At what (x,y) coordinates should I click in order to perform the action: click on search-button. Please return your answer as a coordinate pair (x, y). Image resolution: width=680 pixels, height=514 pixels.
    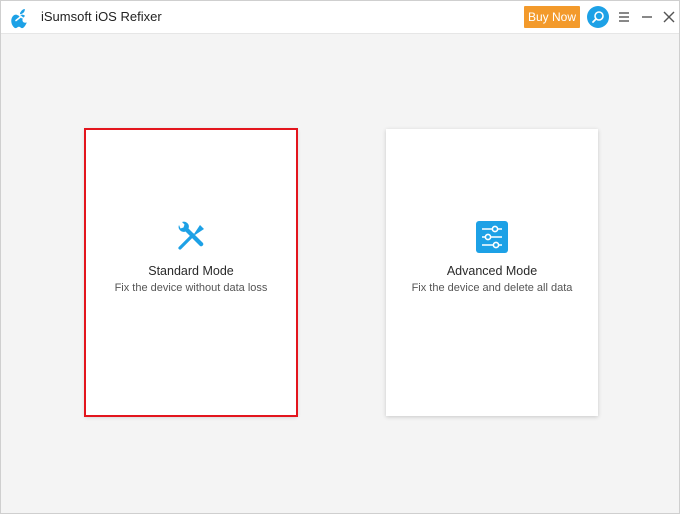
    Looking at the image, I should click on (598, 17).